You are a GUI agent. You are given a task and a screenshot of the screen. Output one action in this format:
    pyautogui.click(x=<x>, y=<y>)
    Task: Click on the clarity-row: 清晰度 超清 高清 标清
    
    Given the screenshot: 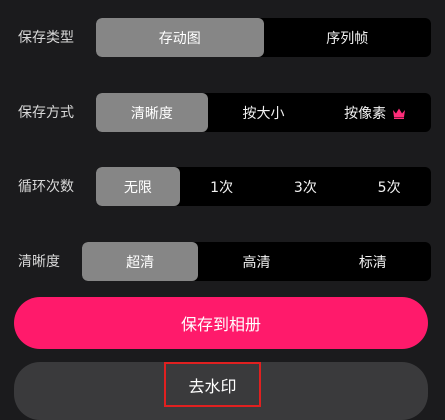 What is the action you would take?
    pyautogui.click(x=222, y=261)
    